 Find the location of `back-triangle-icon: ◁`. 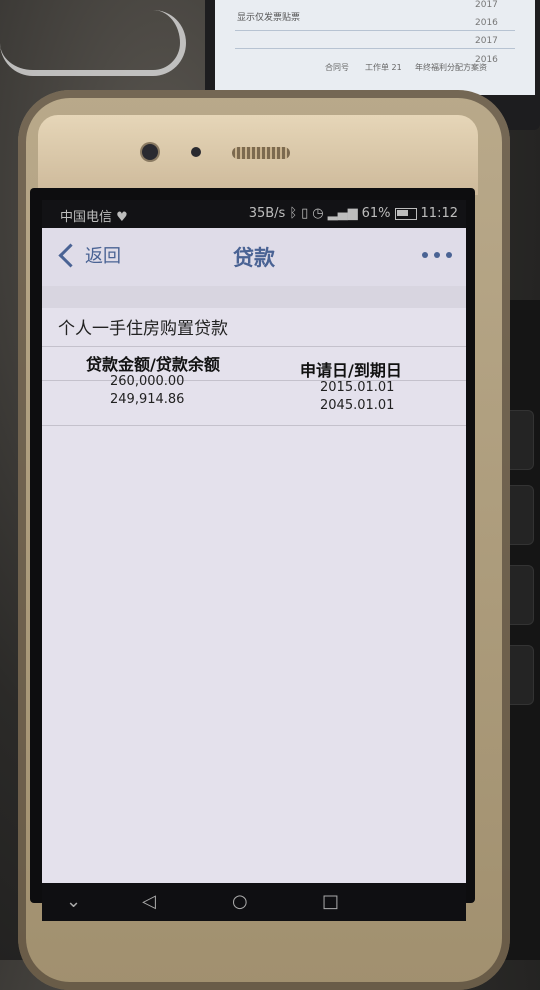

back-triangle-icon: ◁ is located at coordinates (149, 901).